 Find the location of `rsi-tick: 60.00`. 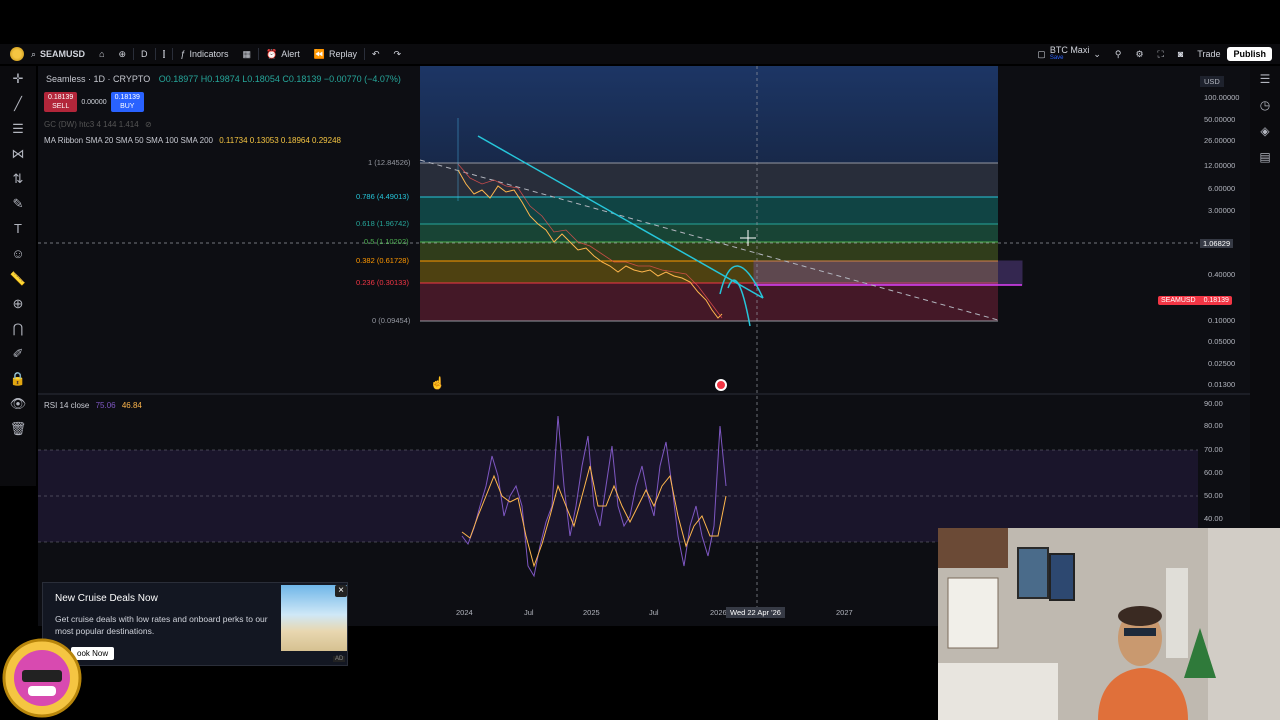

rsi-tick: 60.00 is located at coordinates (1213, 472).